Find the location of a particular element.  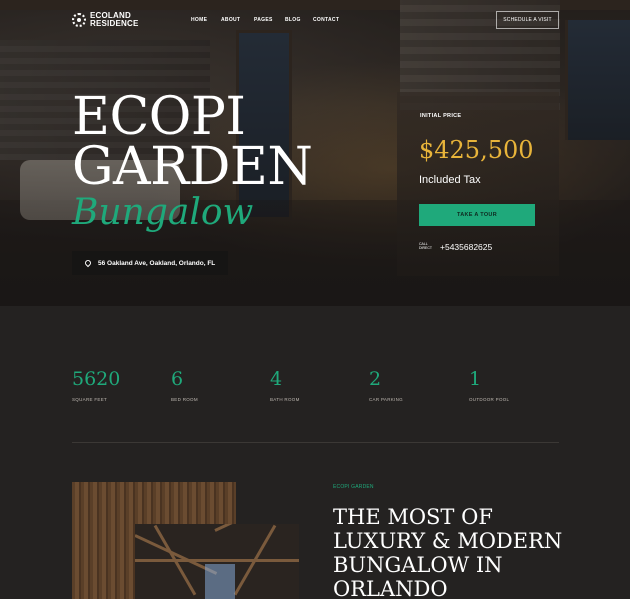

address-text: 56 Oakland Ave, Oakland, Orlando, FL is located at coordinates (157, 263).